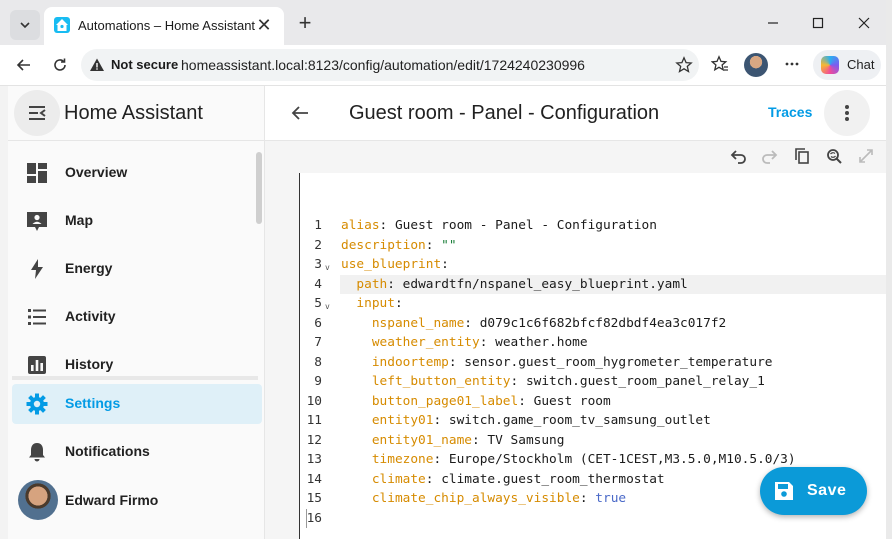 The image size is (892, 539). I want to click on yaml-key: left_button_entity, so click(441, 381).